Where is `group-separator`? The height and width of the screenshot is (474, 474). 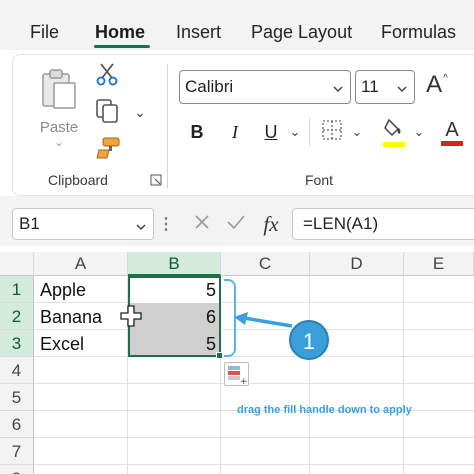 group-separator is located at coordinates (167, 126).